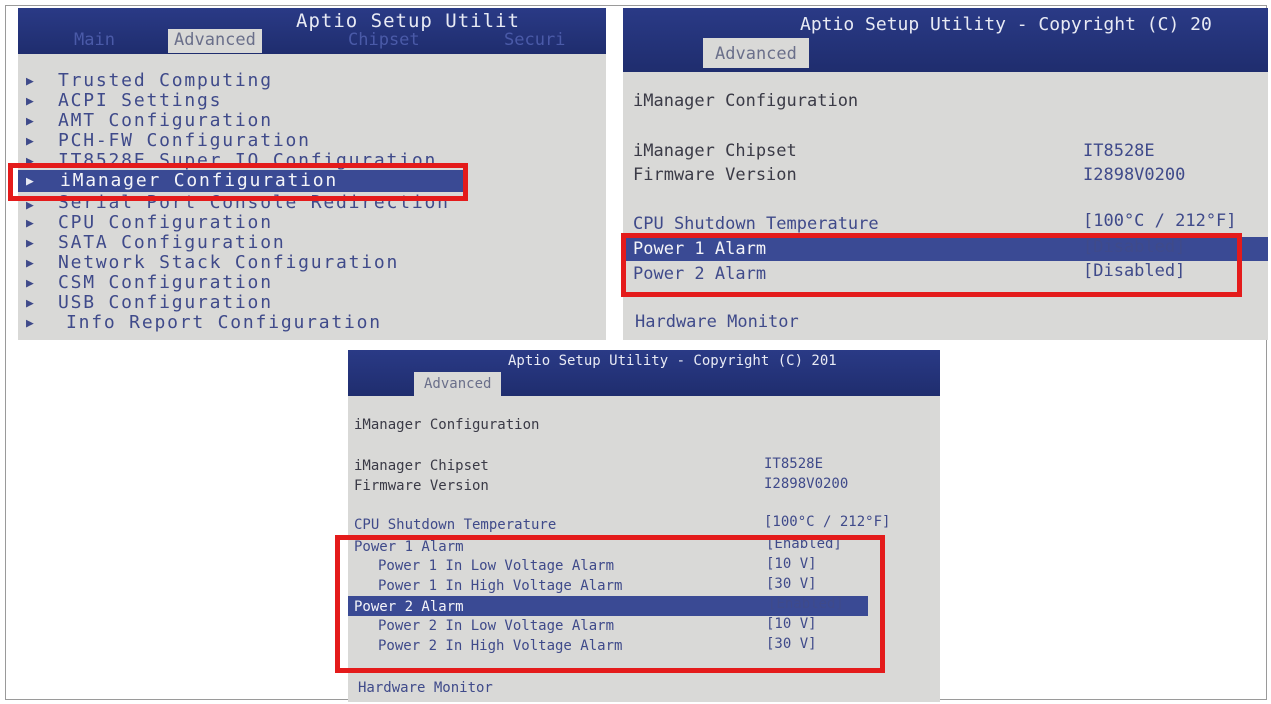 This screenshot has width=1271, height=704. I want to click on bios-title: Aptio Setup Utility - Copyright (C) 201, so click(672, 361).